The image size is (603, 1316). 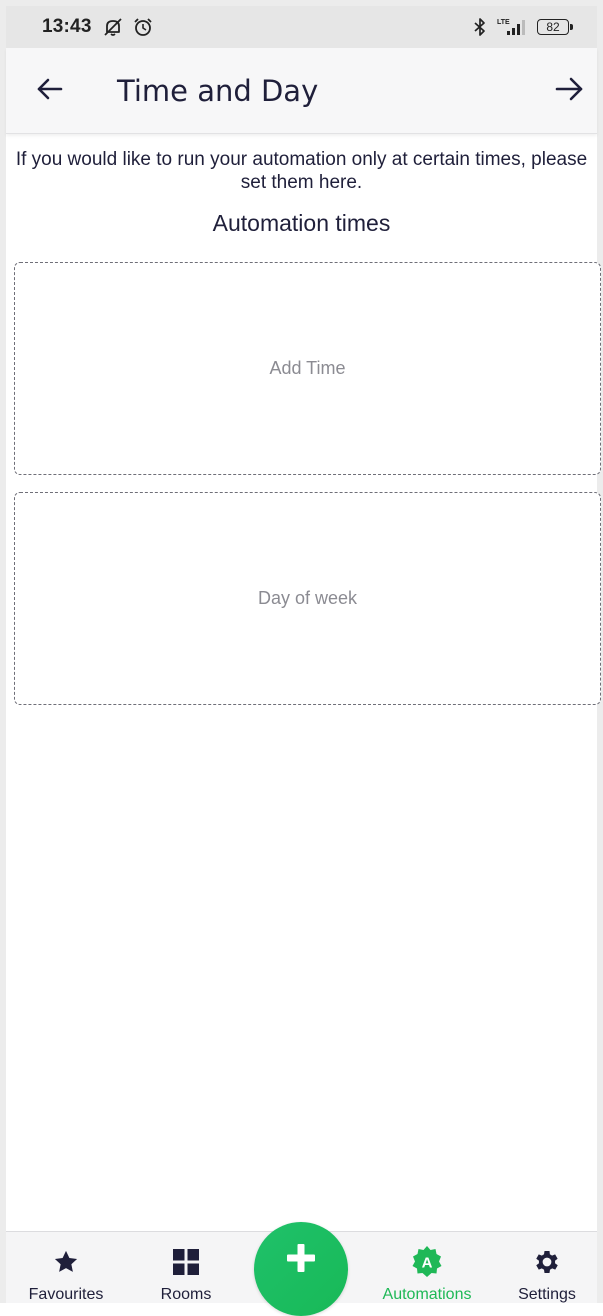 I want to click on arrow-left-icon, so click(x=50, y=91).